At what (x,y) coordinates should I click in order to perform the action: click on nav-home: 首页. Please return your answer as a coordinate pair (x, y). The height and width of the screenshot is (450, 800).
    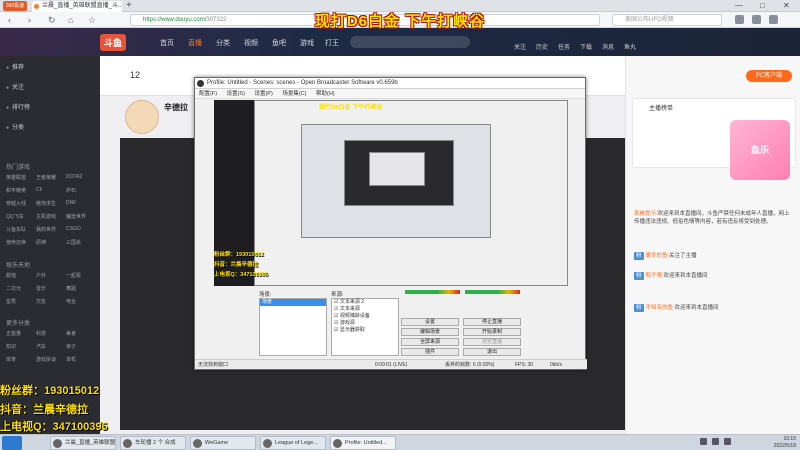
    Looking at the image, I should click on (167, 43).